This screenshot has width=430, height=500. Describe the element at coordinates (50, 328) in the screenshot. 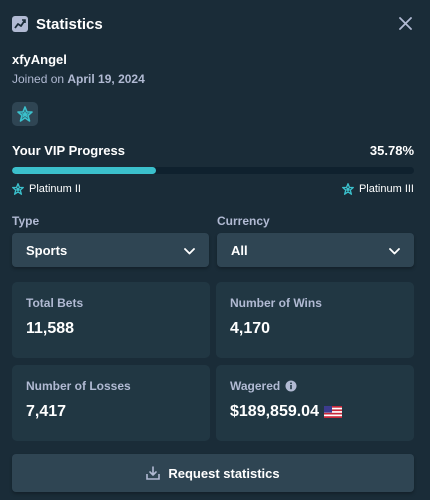

I see `total-bets-value: 11,588` at that location.